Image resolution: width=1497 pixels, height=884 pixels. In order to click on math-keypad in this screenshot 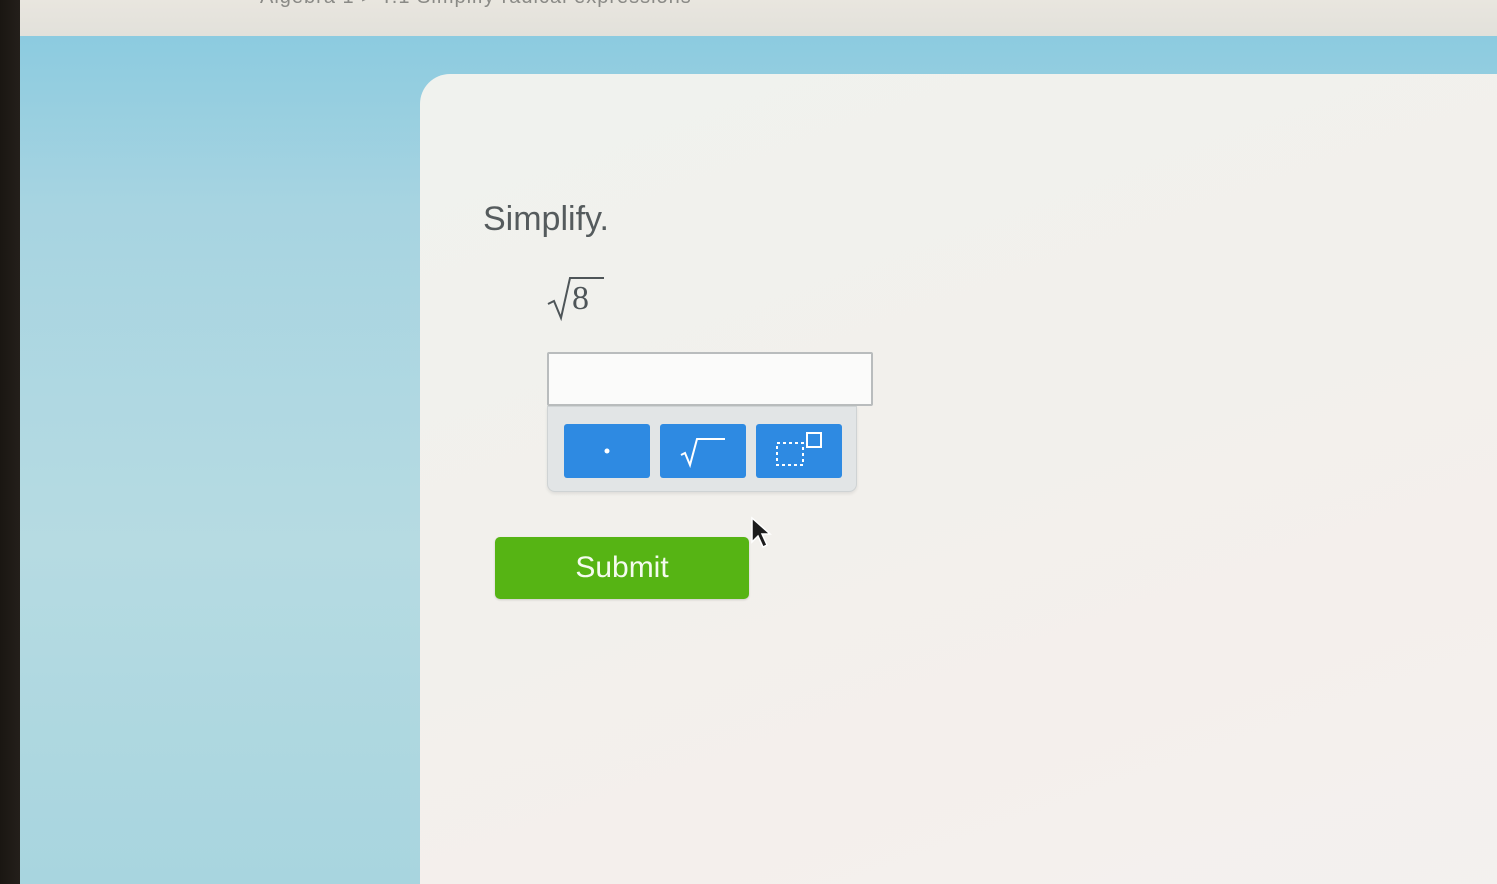, I will do `click(702, 449)`.